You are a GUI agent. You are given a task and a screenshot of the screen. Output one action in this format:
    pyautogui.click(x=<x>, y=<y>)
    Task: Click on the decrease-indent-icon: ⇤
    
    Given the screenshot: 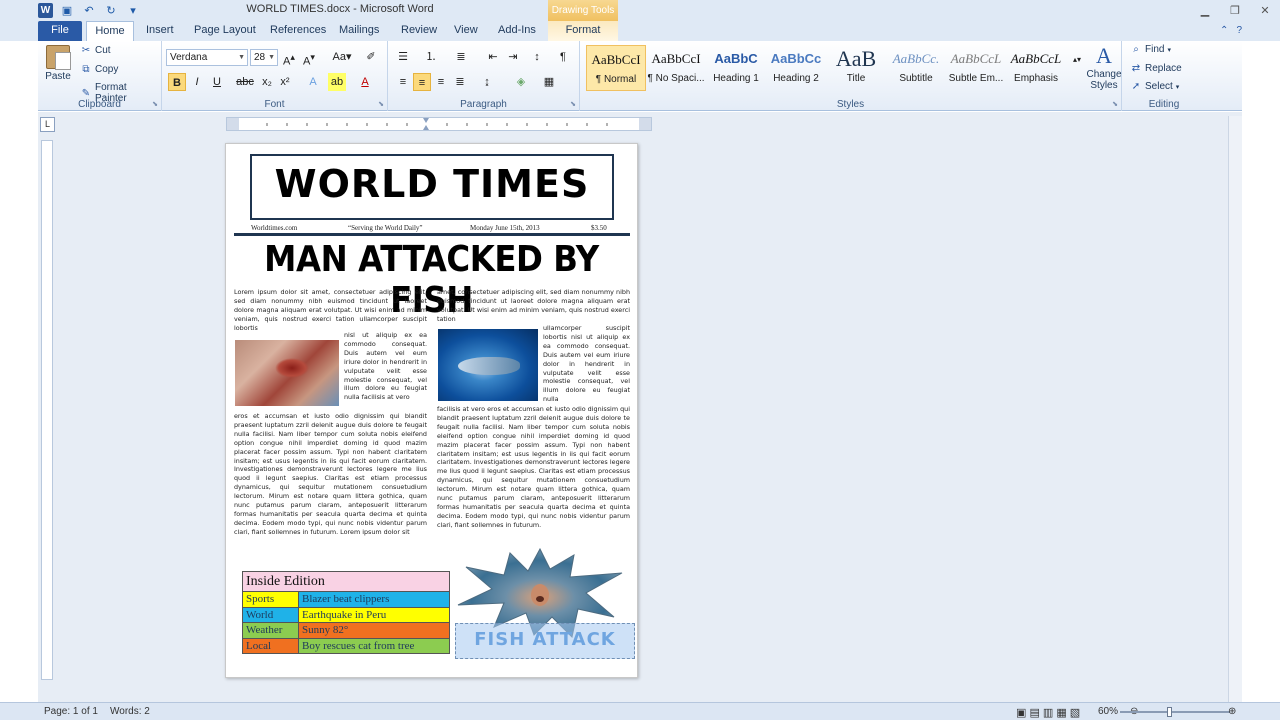 What is the action you would take?
    pyautogui.click(x=493, y=57)
    